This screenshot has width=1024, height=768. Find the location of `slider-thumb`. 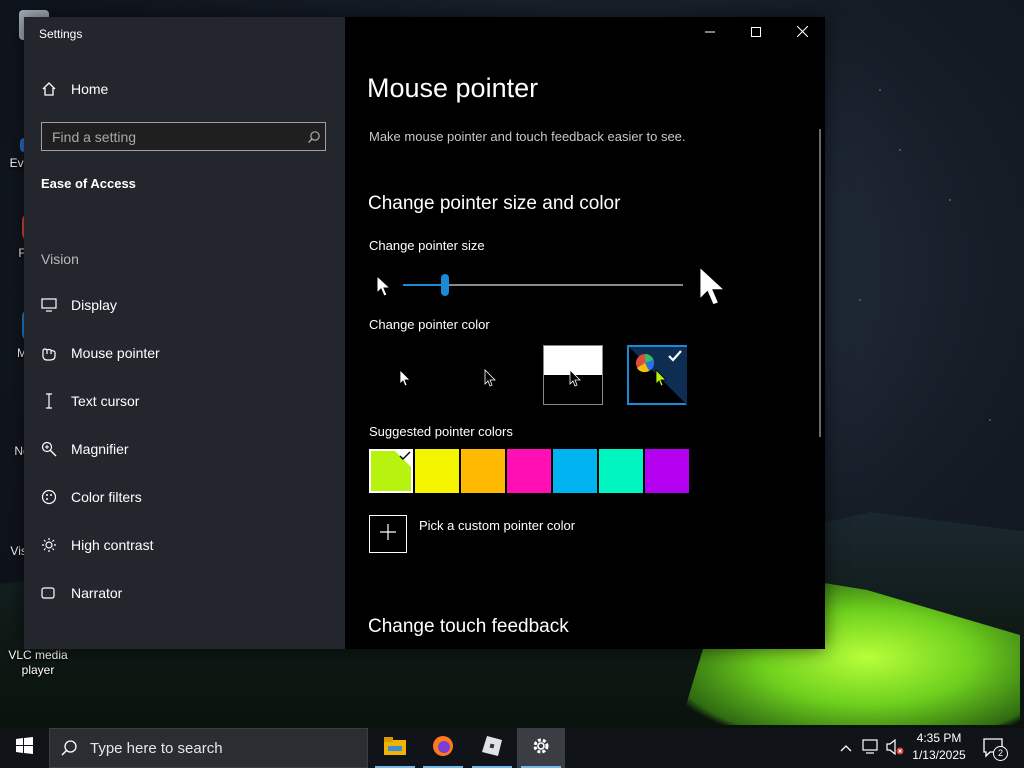

slider-thumb is located at coordinates (445, 285).